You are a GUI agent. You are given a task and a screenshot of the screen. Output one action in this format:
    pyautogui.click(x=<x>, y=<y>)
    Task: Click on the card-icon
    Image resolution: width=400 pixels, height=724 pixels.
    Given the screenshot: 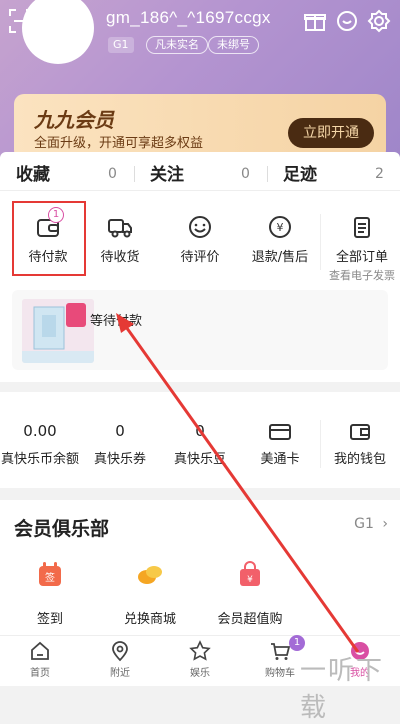 What is the action you would take?
    pyautogui.click(x=280, y=432)
    